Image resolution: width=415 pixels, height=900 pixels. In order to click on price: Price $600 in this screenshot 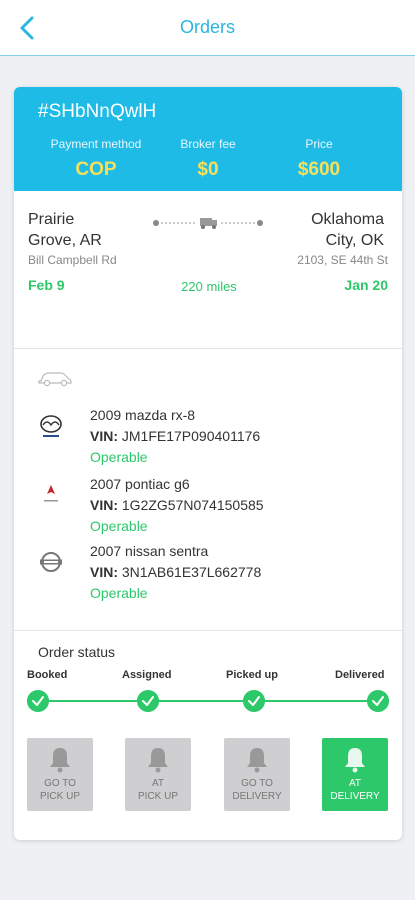, I will do `click(319, 159)`.